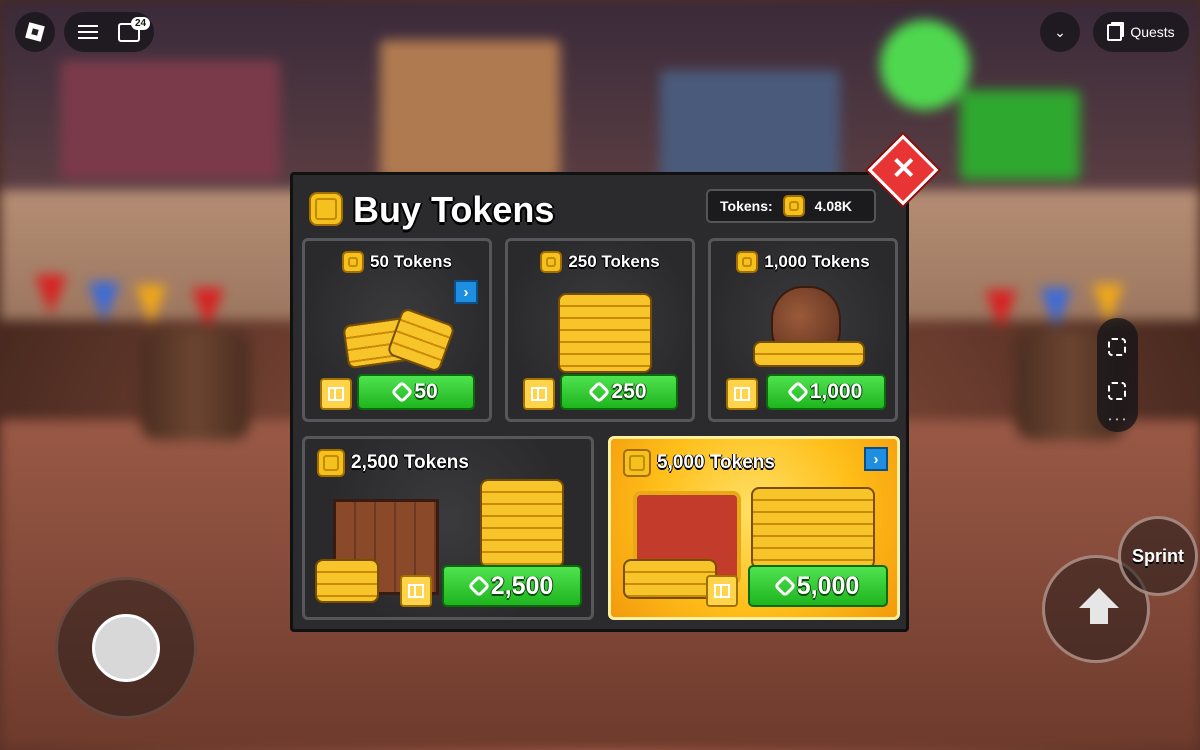 The width and height of the screenshot is (1200, 750). Describe the element at coordinates (411, 261) in the screenshot. I see `product-name: 50 Tokens` at that location.